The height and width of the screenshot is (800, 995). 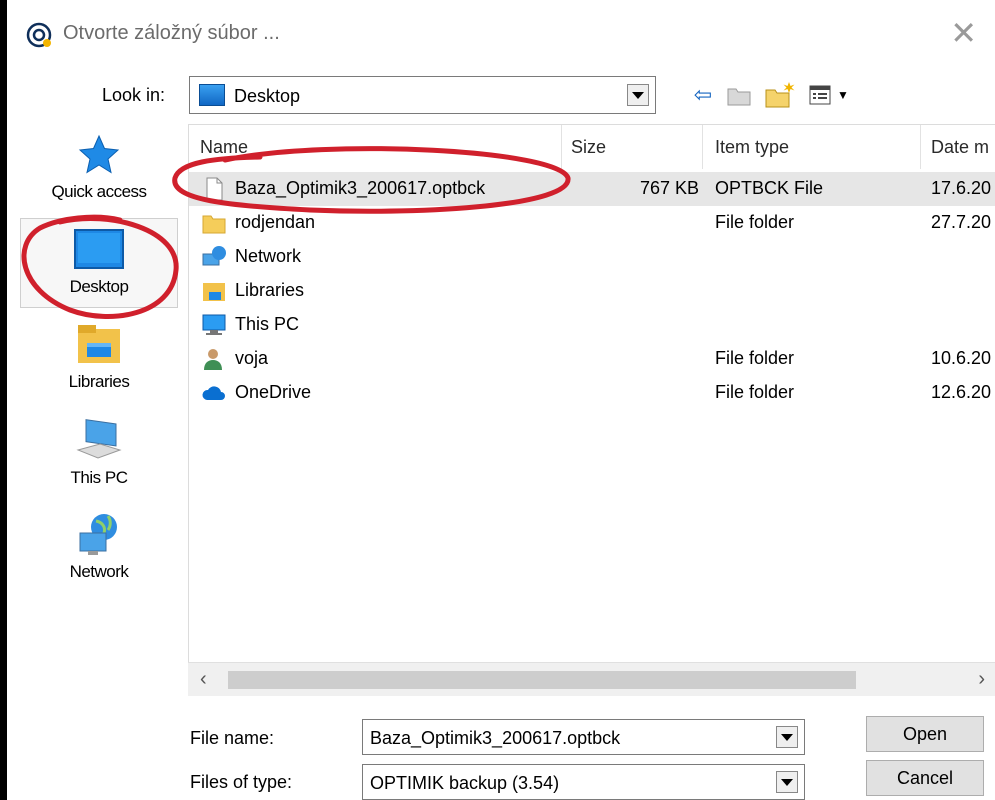 I want to click on file-row: Libraries, so click(x=592, y=291).